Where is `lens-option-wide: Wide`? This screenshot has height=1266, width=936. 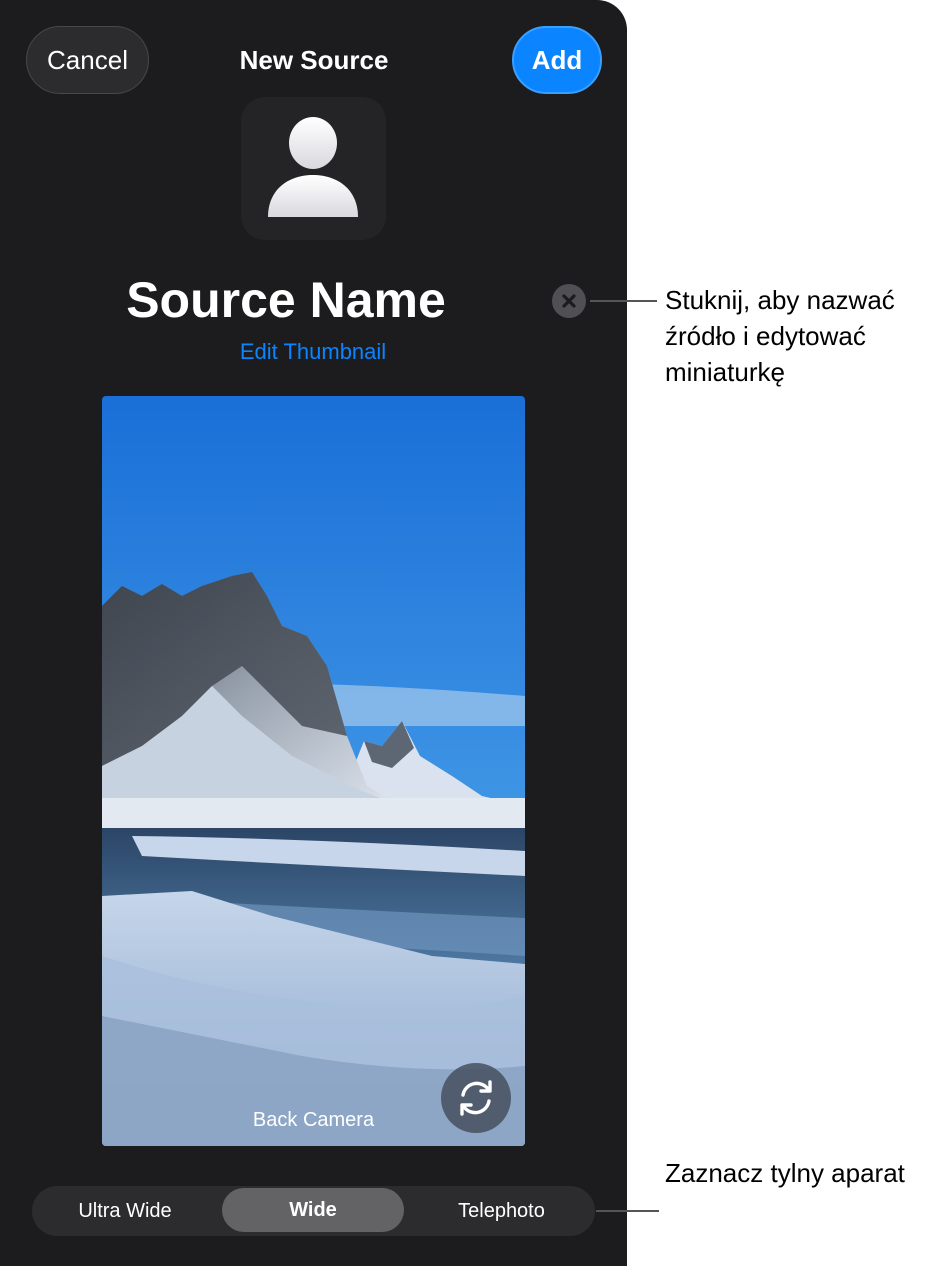 lens-option-wide: Wide is located at coordinates (313, 1210).